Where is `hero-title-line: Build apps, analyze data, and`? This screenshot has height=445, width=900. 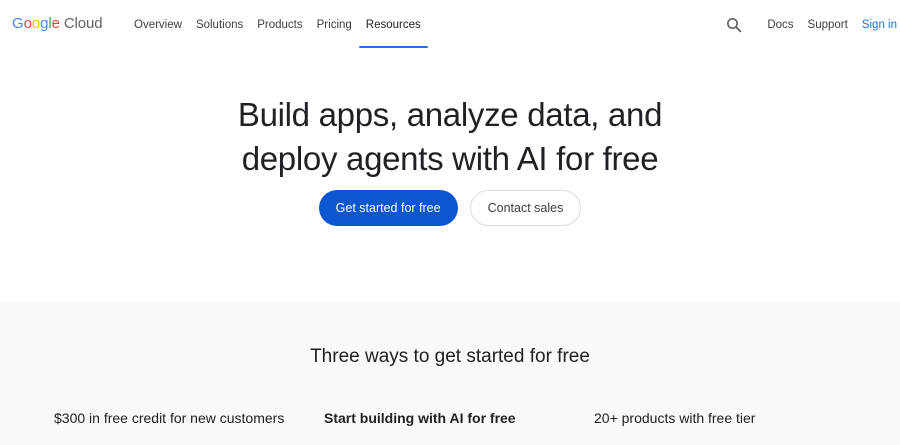 hero-title-line: Build apps, analyze data, and is located at coordinates (450, 114).